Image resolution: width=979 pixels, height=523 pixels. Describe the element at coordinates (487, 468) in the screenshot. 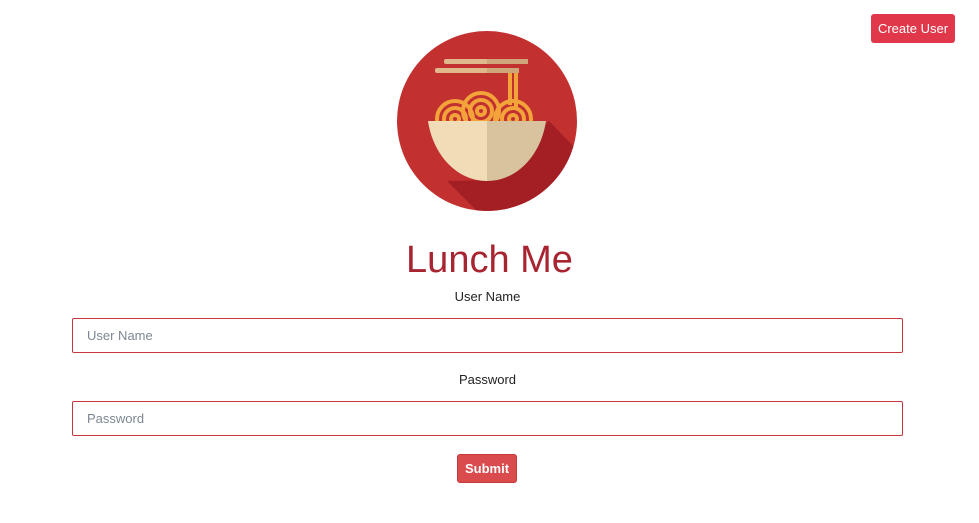

I see `submit-button: Submit` at that location.